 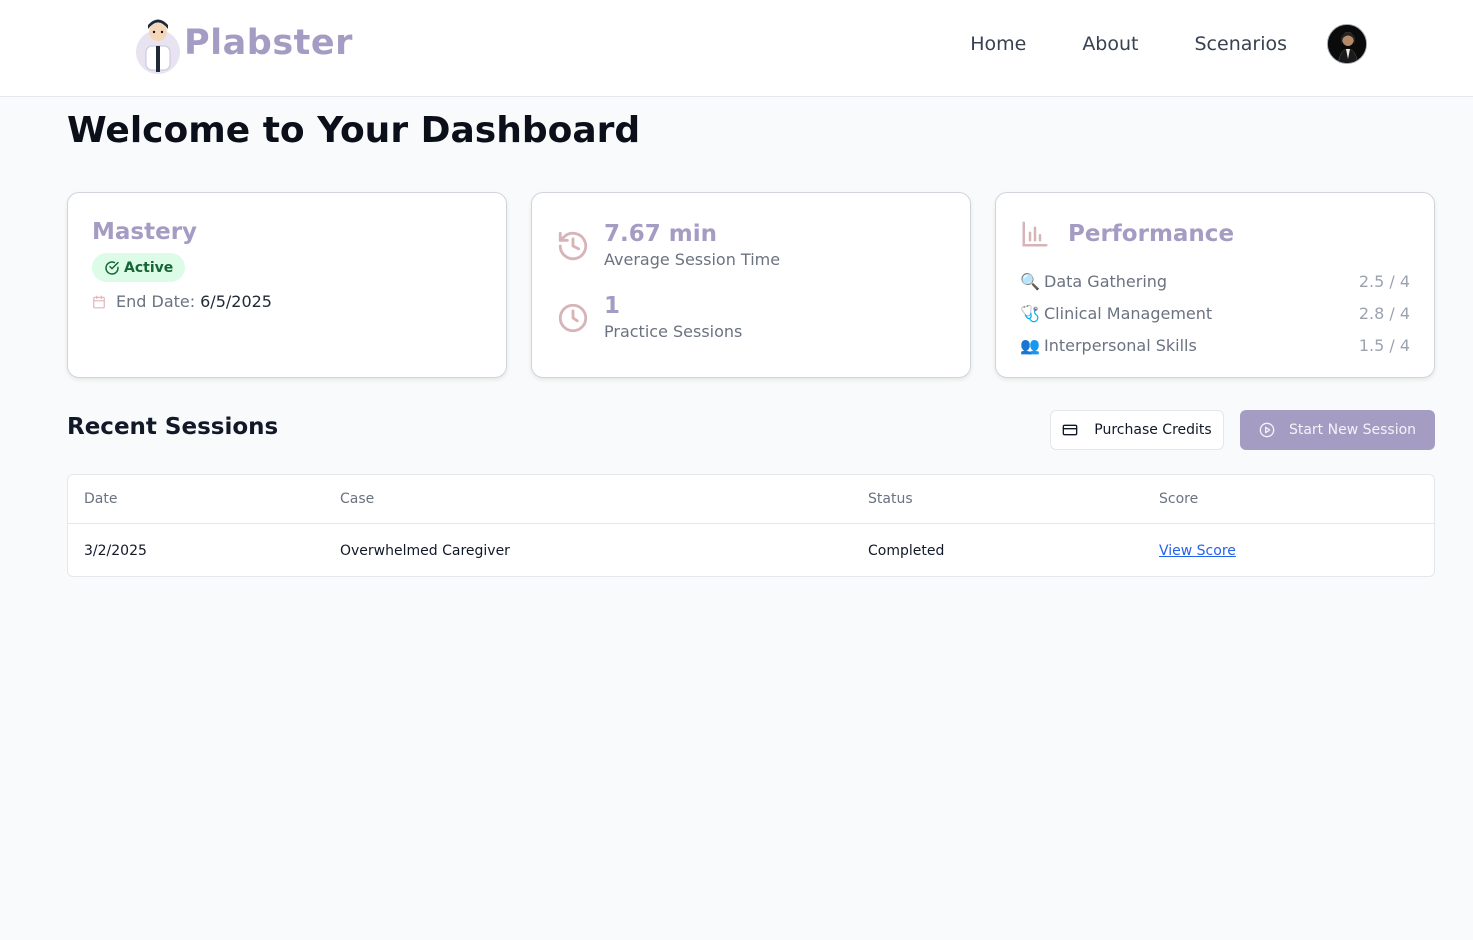 I want to click on brand-name: Plabster, so click(x=268, y=43).